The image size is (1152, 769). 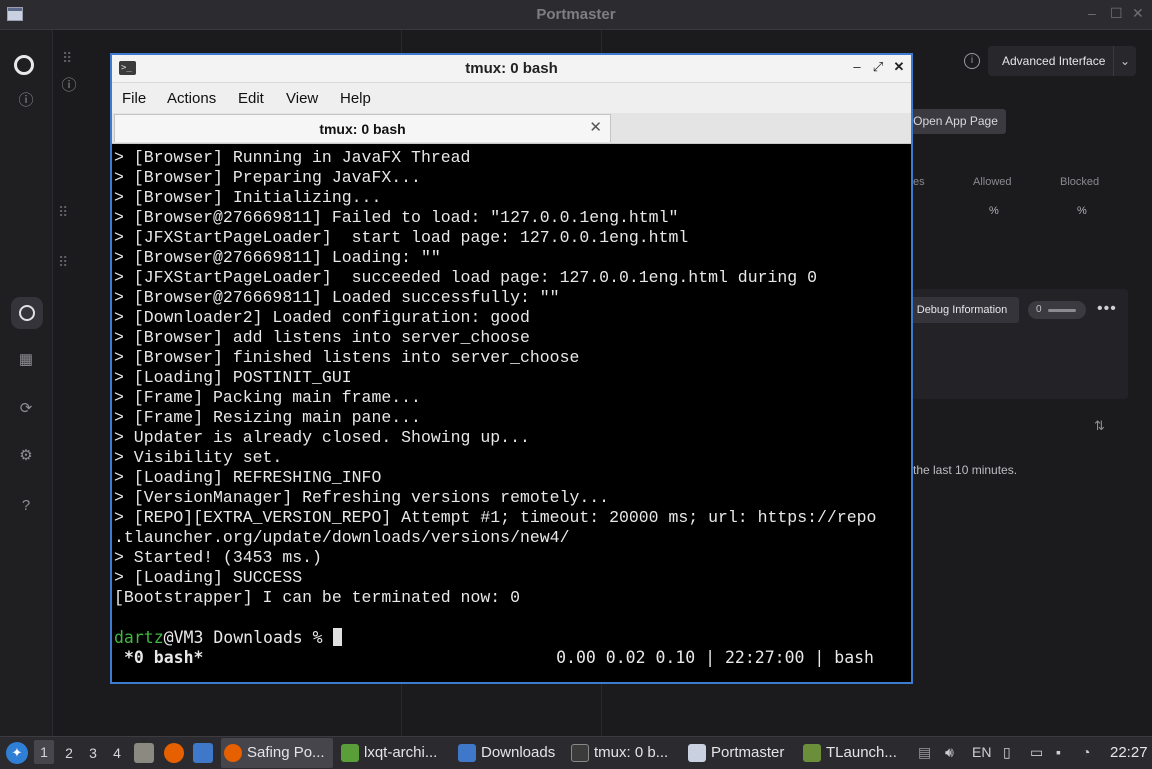 What do you see at coordinates (251, 98) in the screenshot?
I see `menu-edit: Edit` at bounding box center [251, 98].